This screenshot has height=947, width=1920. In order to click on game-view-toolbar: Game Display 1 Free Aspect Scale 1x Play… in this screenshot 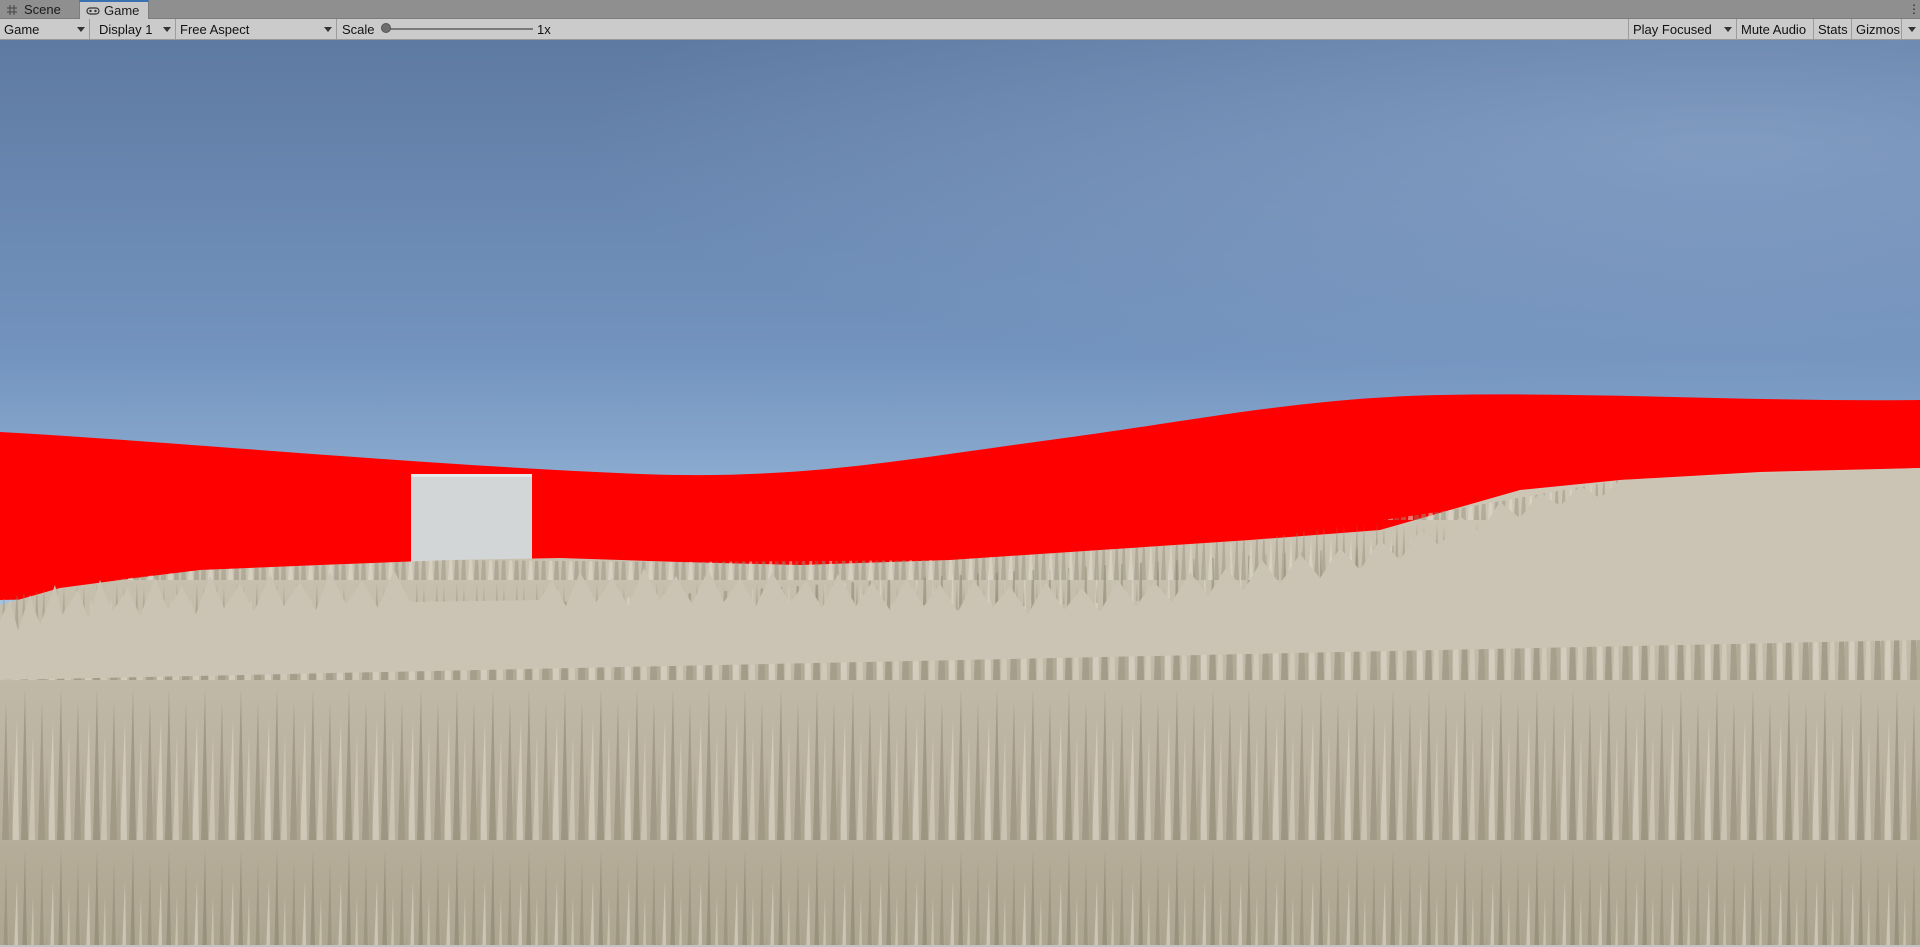, I will do `click(960, 29)`.